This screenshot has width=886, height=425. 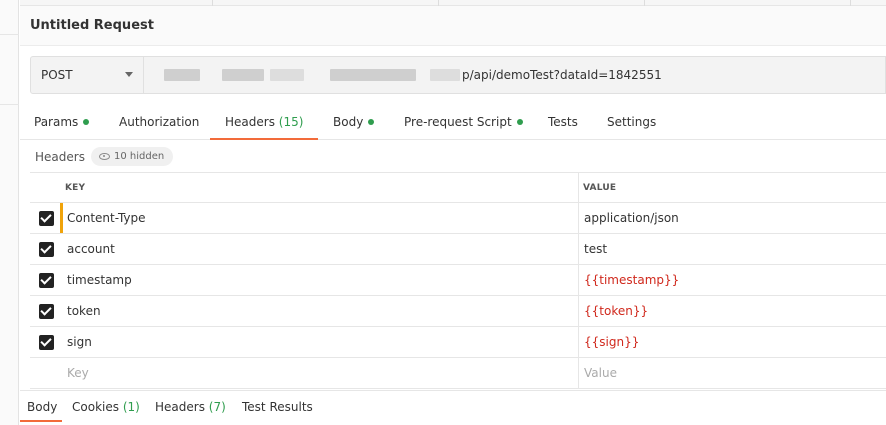 What do you see at coordinates (631, 122) in the screenshot?
I see `tab-settings: Settings` at bounding box center [631, 122].